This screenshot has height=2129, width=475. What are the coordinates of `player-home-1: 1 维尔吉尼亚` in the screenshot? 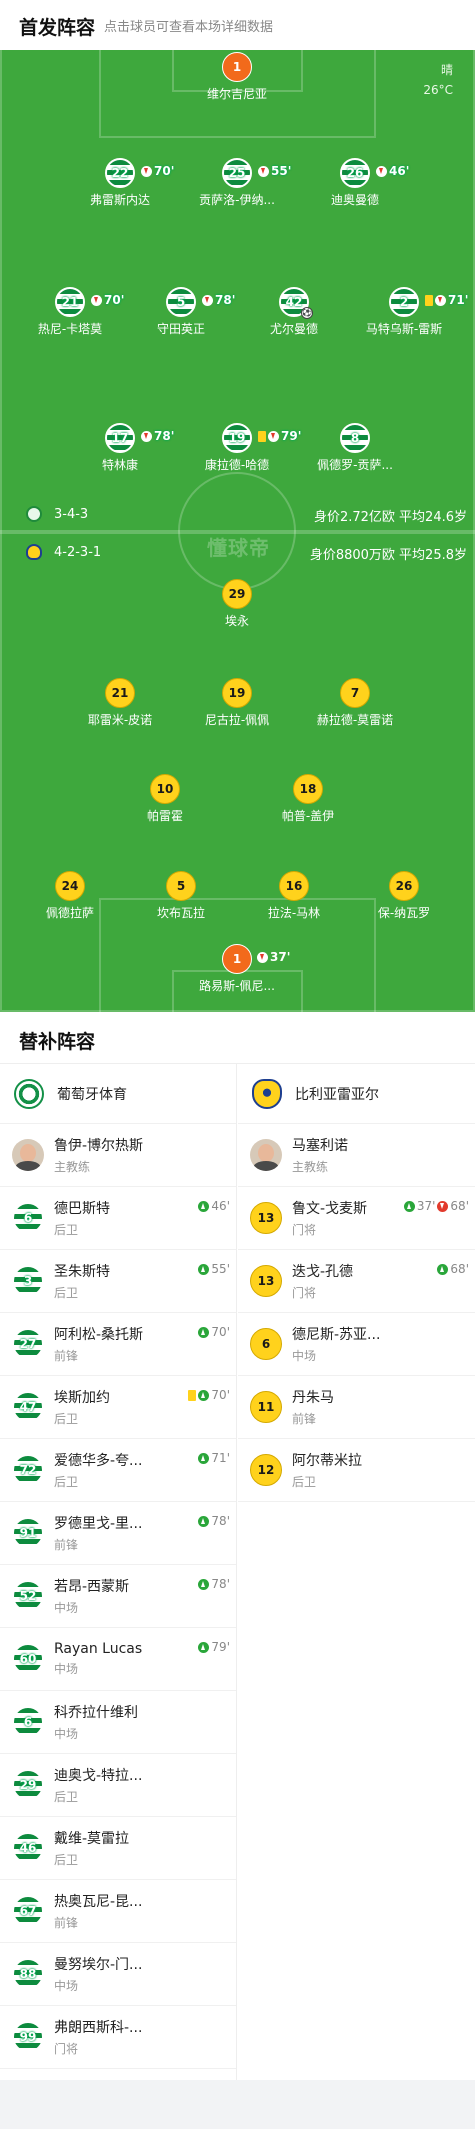 It's located at (237, 77).